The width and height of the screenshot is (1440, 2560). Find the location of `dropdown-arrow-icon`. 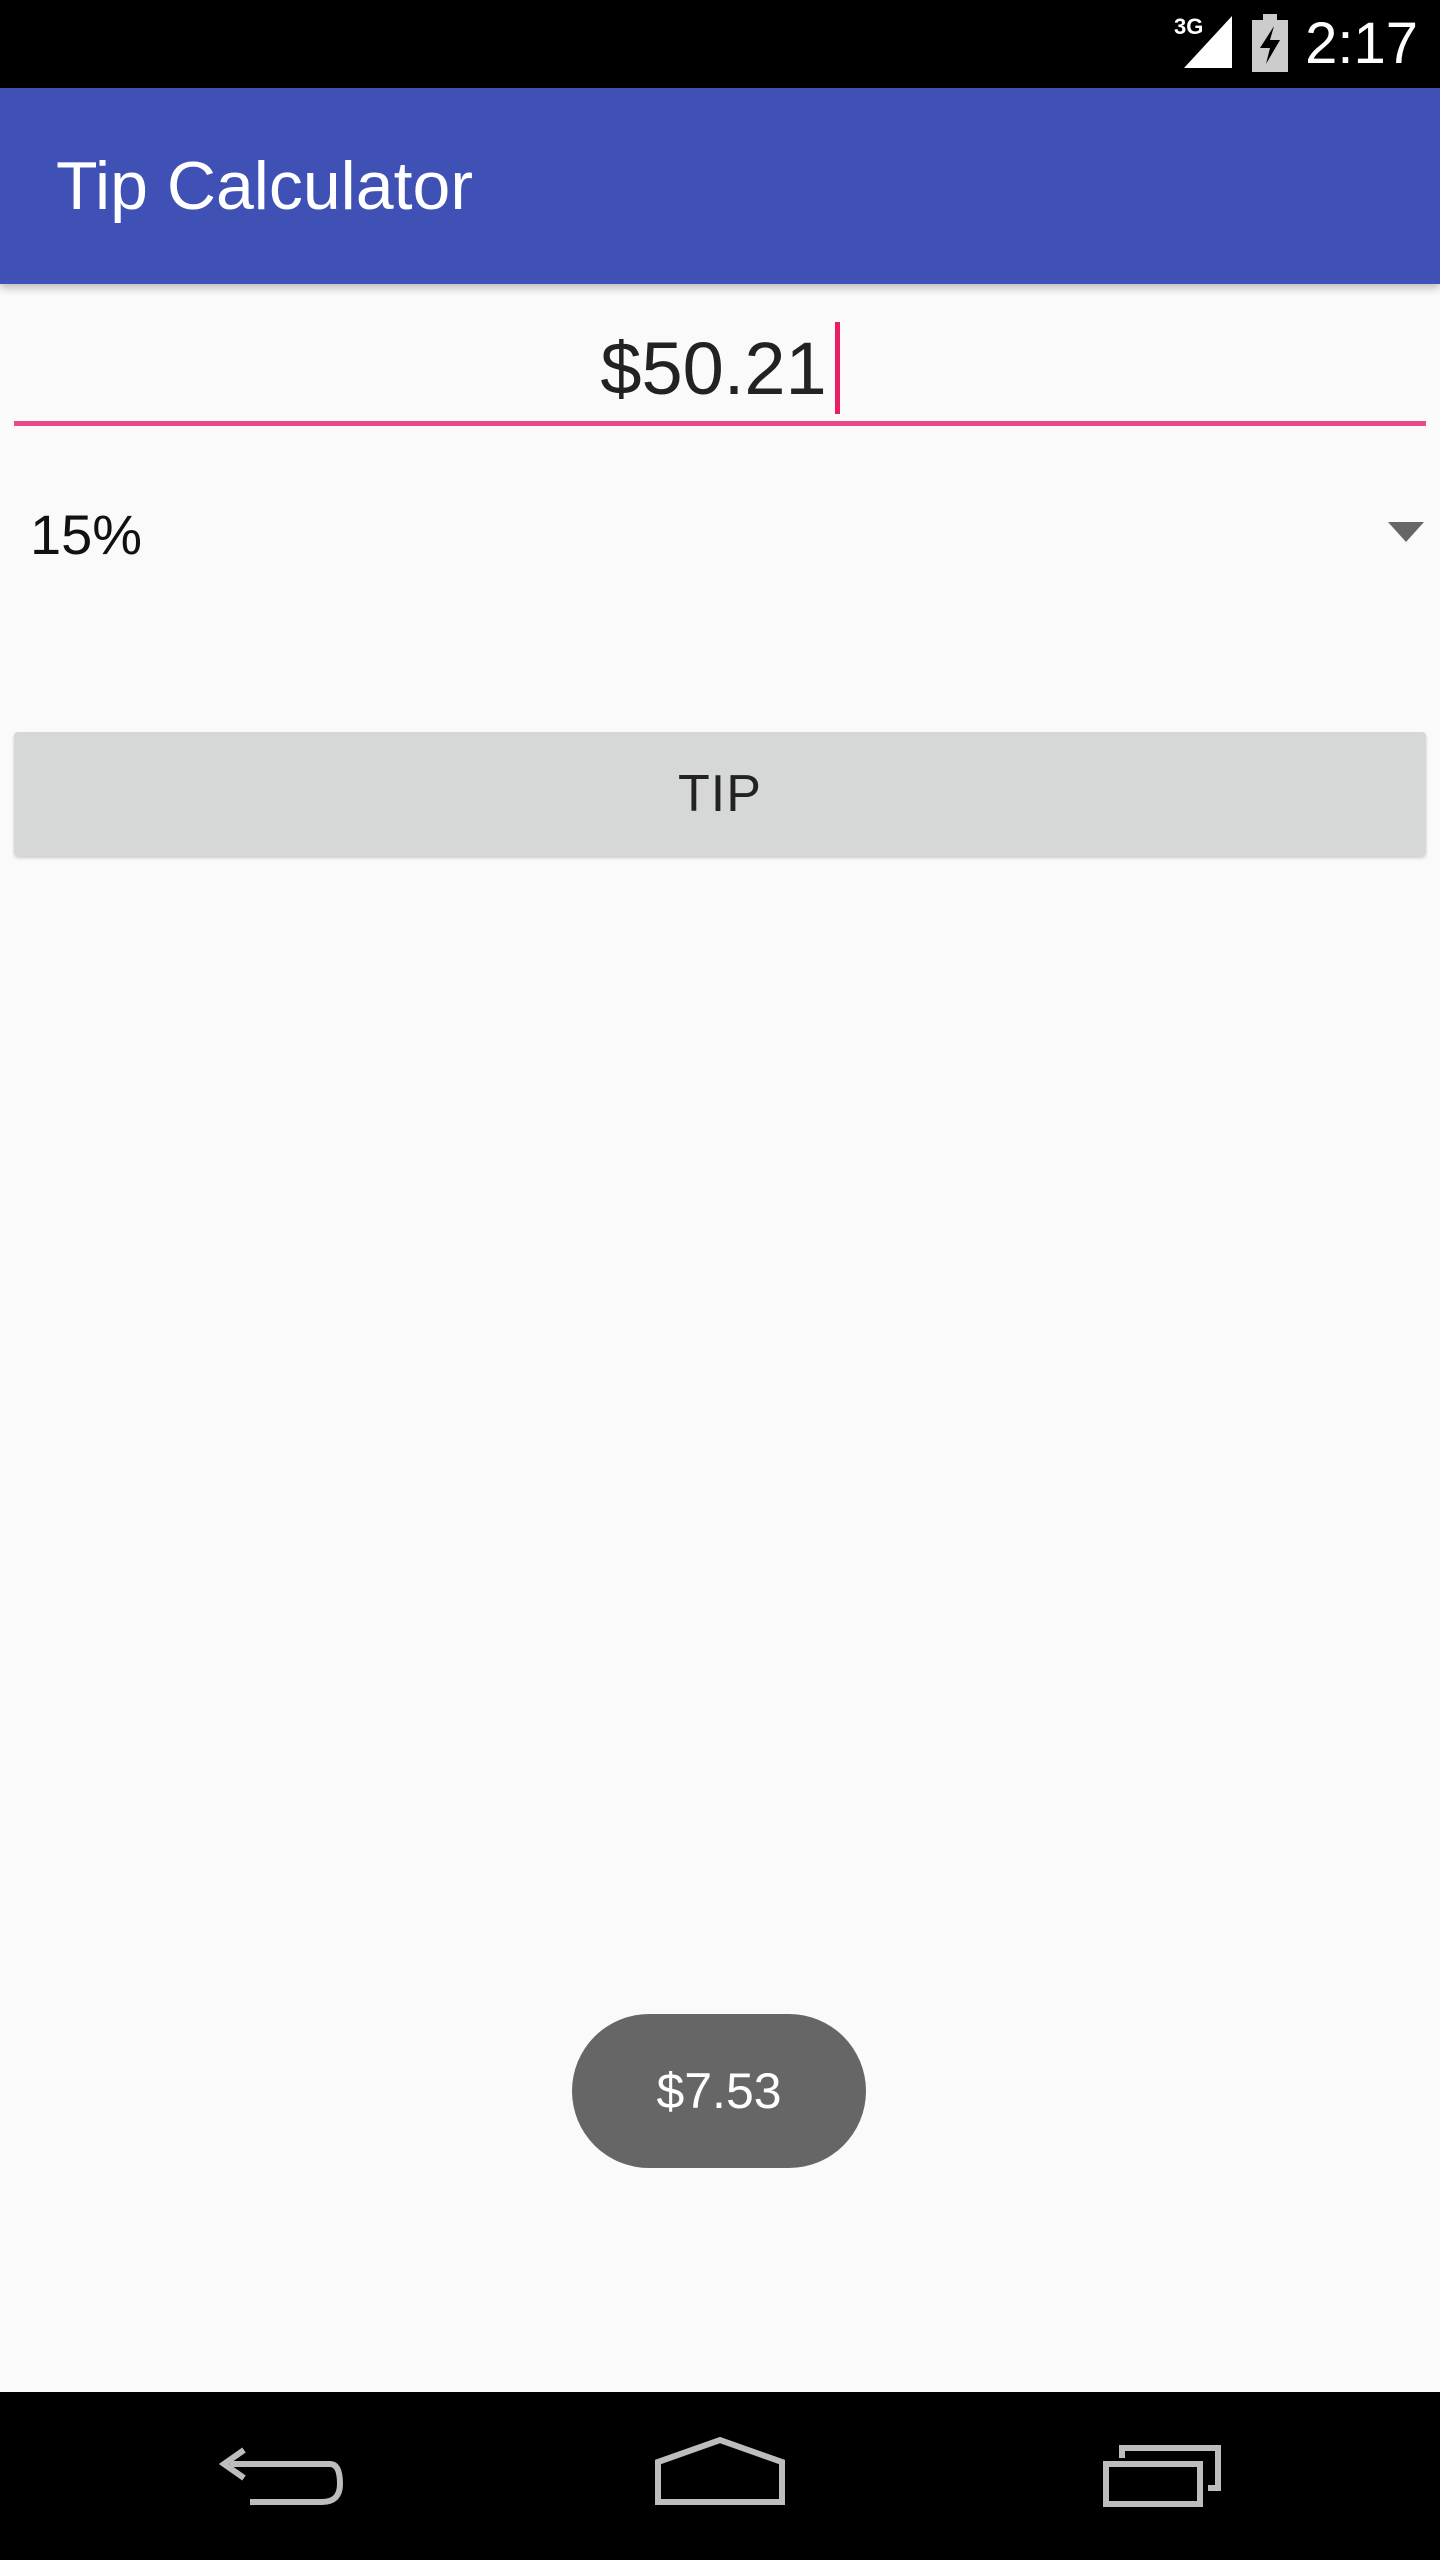

dropdown-arrow-icon is located at coordinates (1406, 532).